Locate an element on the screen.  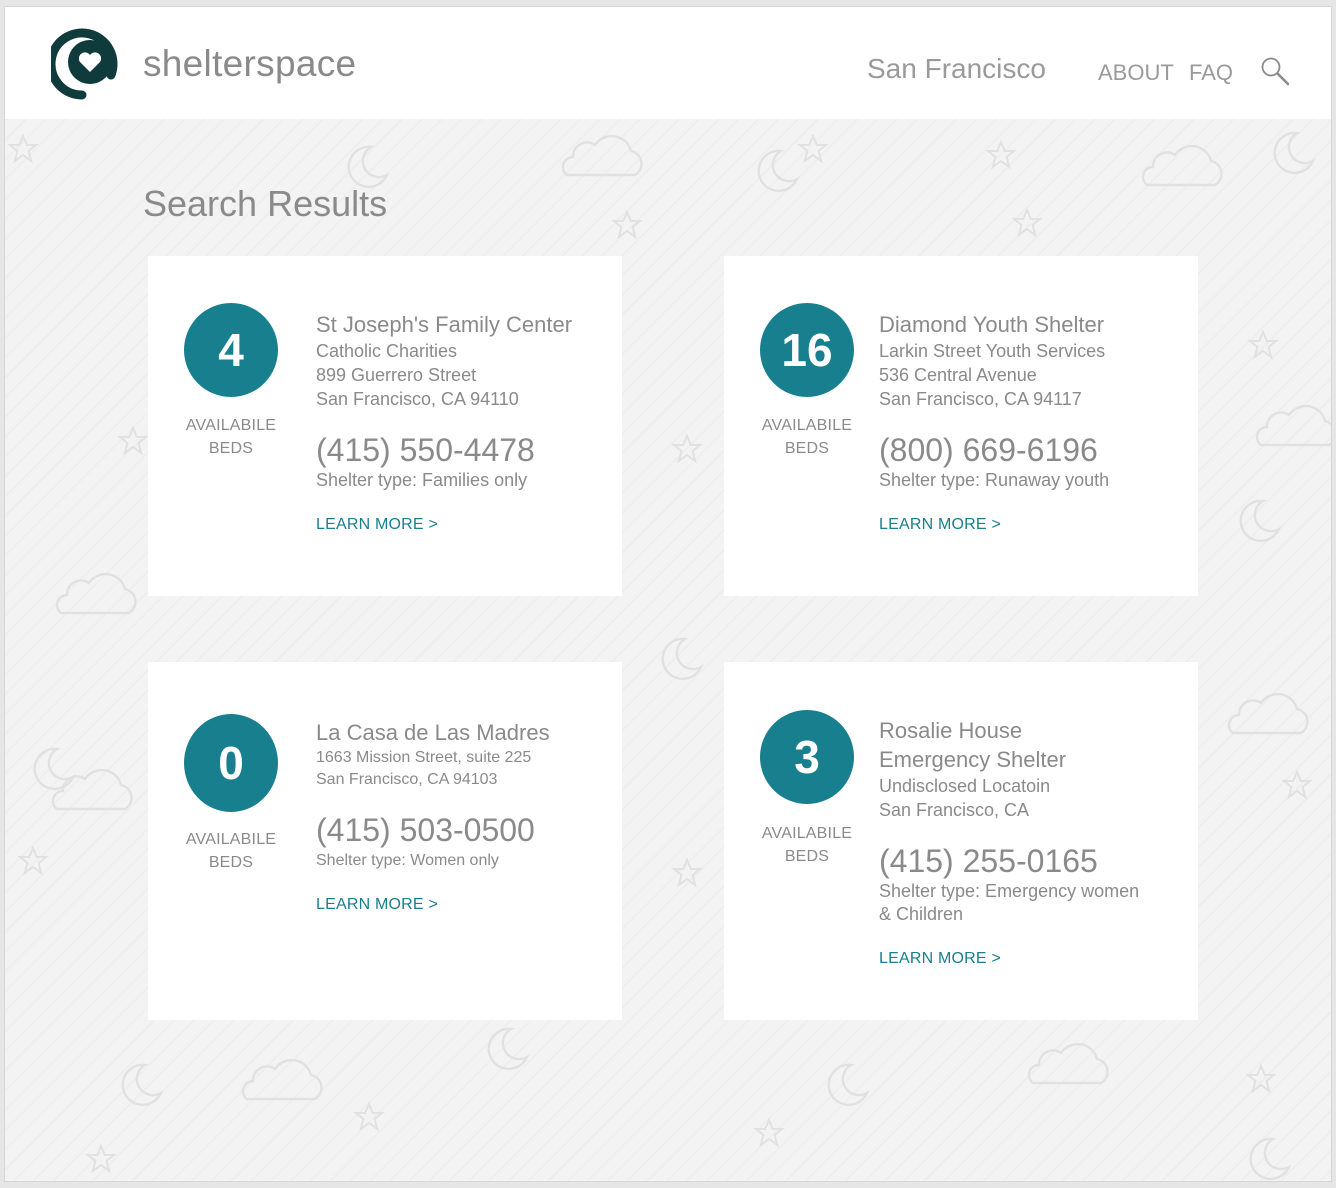
shelter-city: San Francisco, CA is located at coordinates (954, 810).